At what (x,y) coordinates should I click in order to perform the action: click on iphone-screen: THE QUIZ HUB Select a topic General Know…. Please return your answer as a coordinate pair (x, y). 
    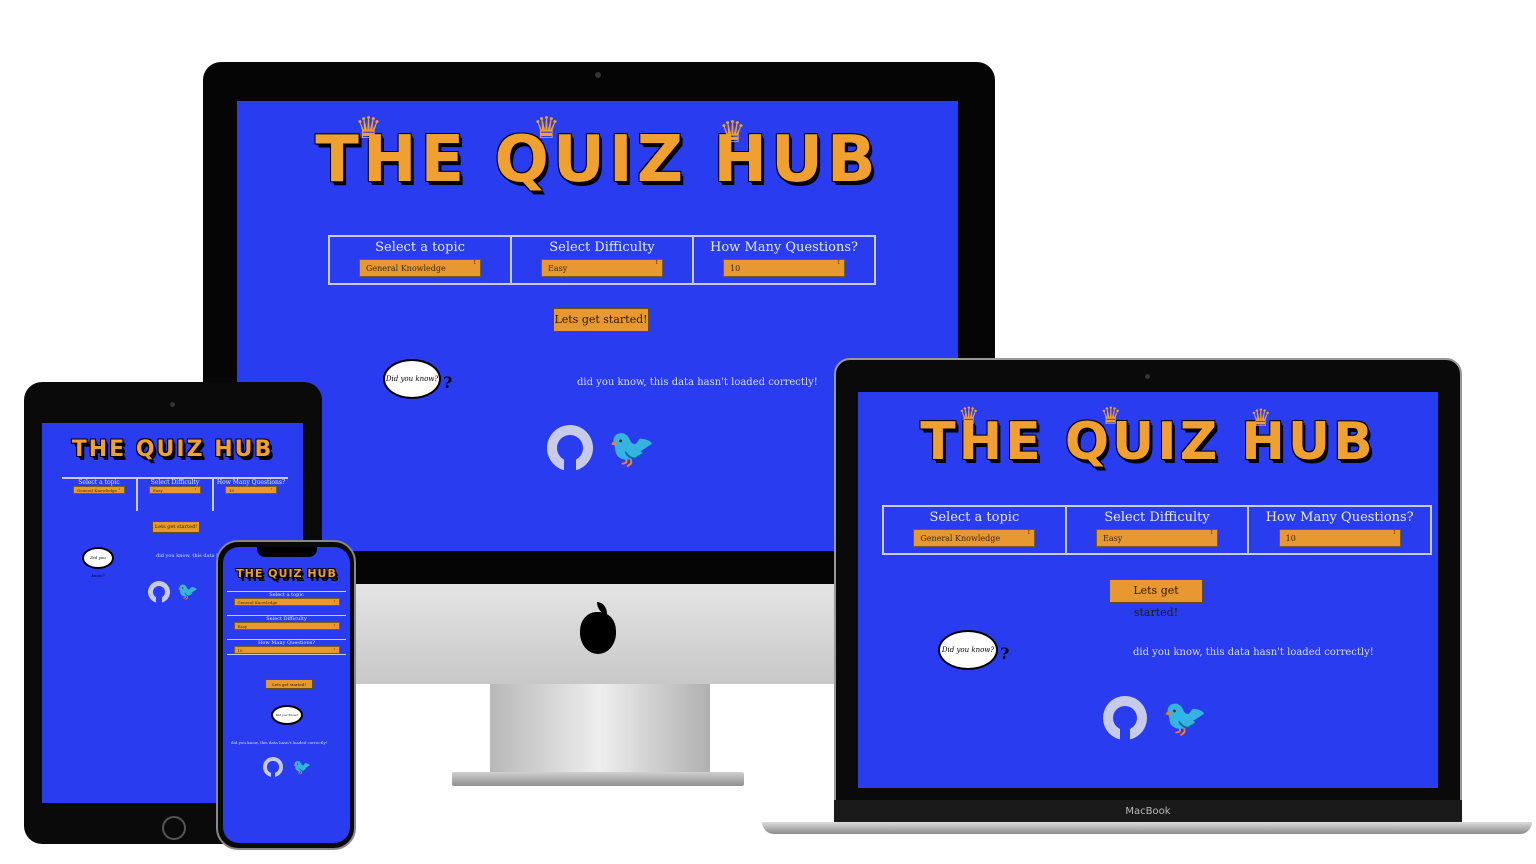
    Looking at the image, I should click on (286, 695).